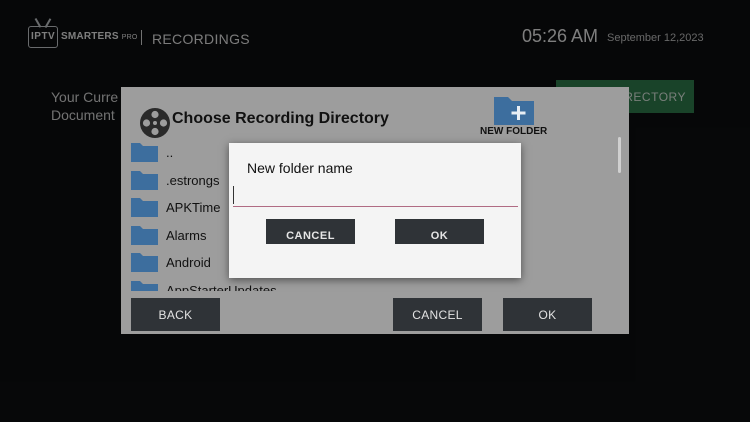 The width and height of the screenshot is (750, 422). I want to click on folder-name: .estrongs, so click(193, 180).